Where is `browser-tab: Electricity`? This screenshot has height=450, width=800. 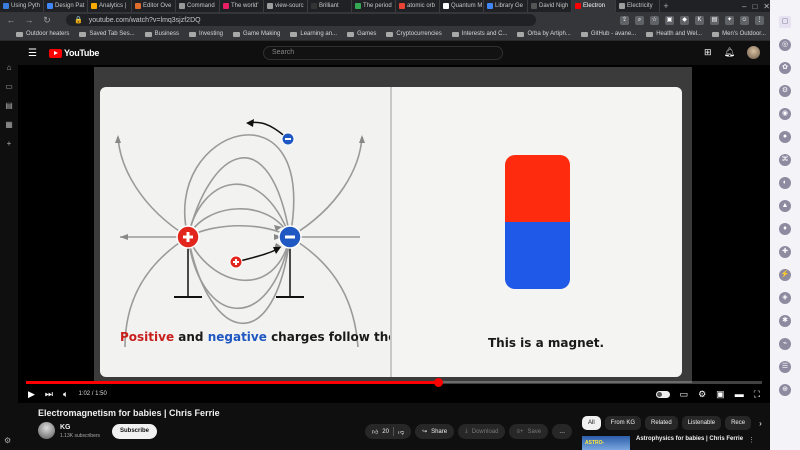 browser-tab: Electricity is located at coordinates (638, 6).